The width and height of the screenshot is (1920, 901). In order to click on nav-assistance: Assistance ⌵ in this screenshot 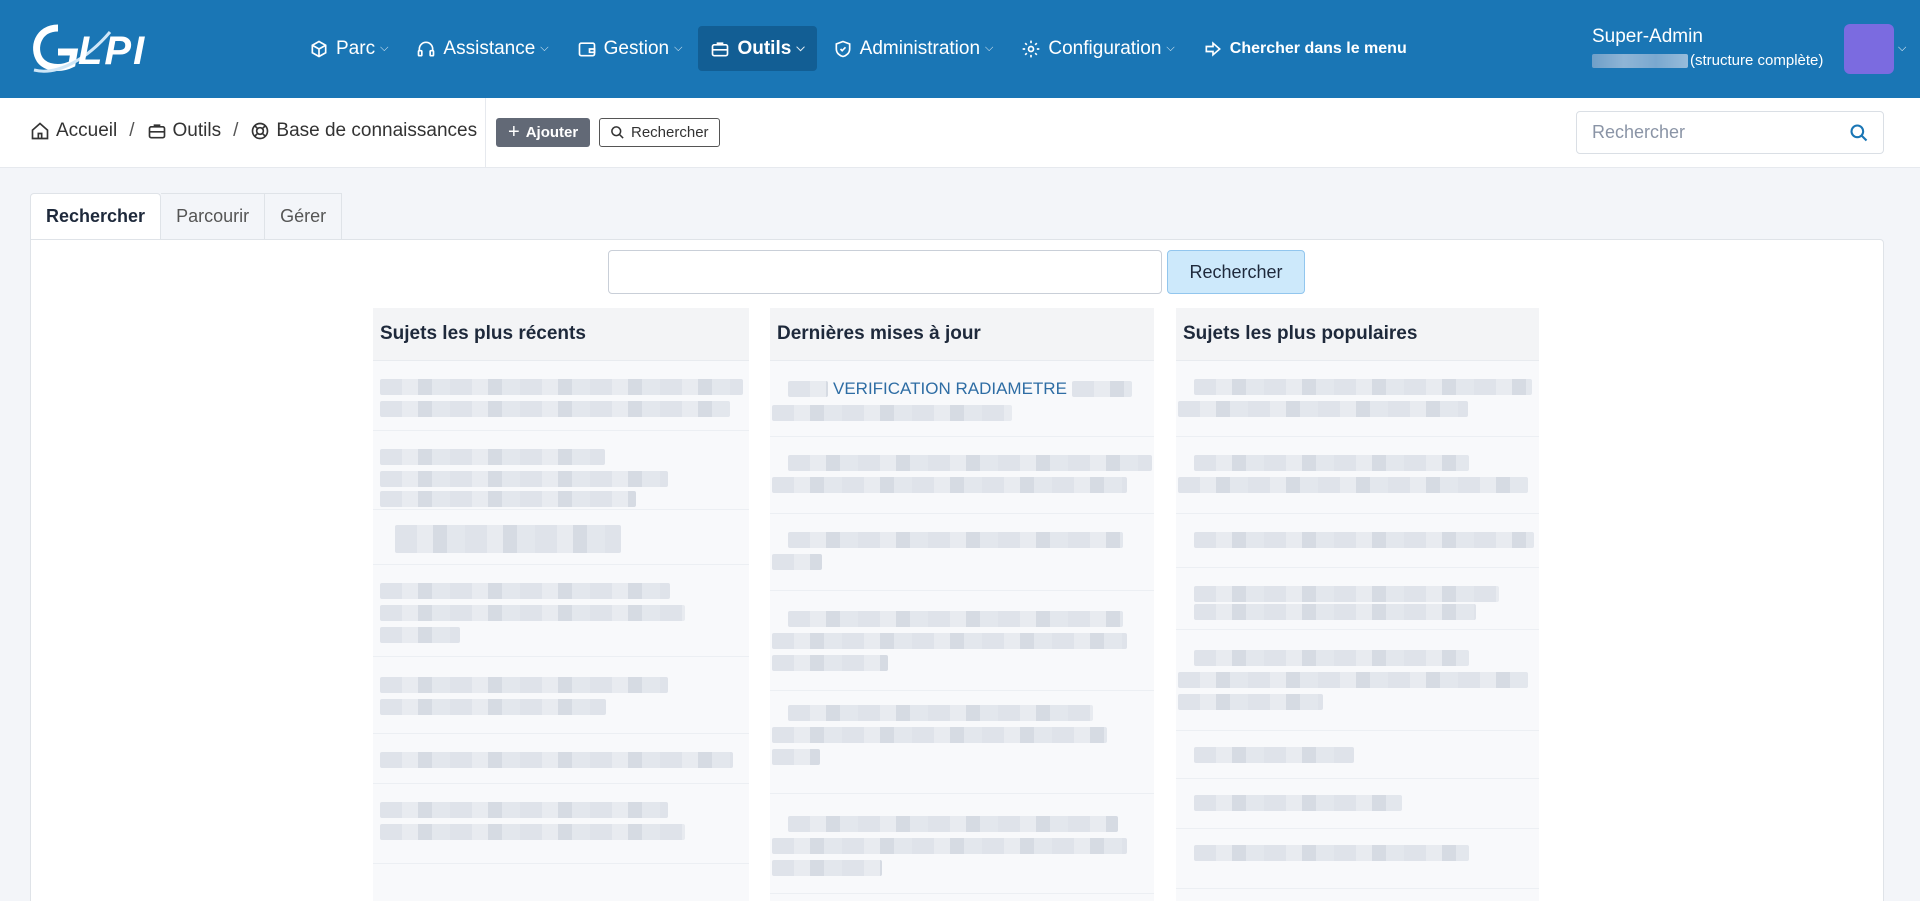, I will do `click(482, 48)`.